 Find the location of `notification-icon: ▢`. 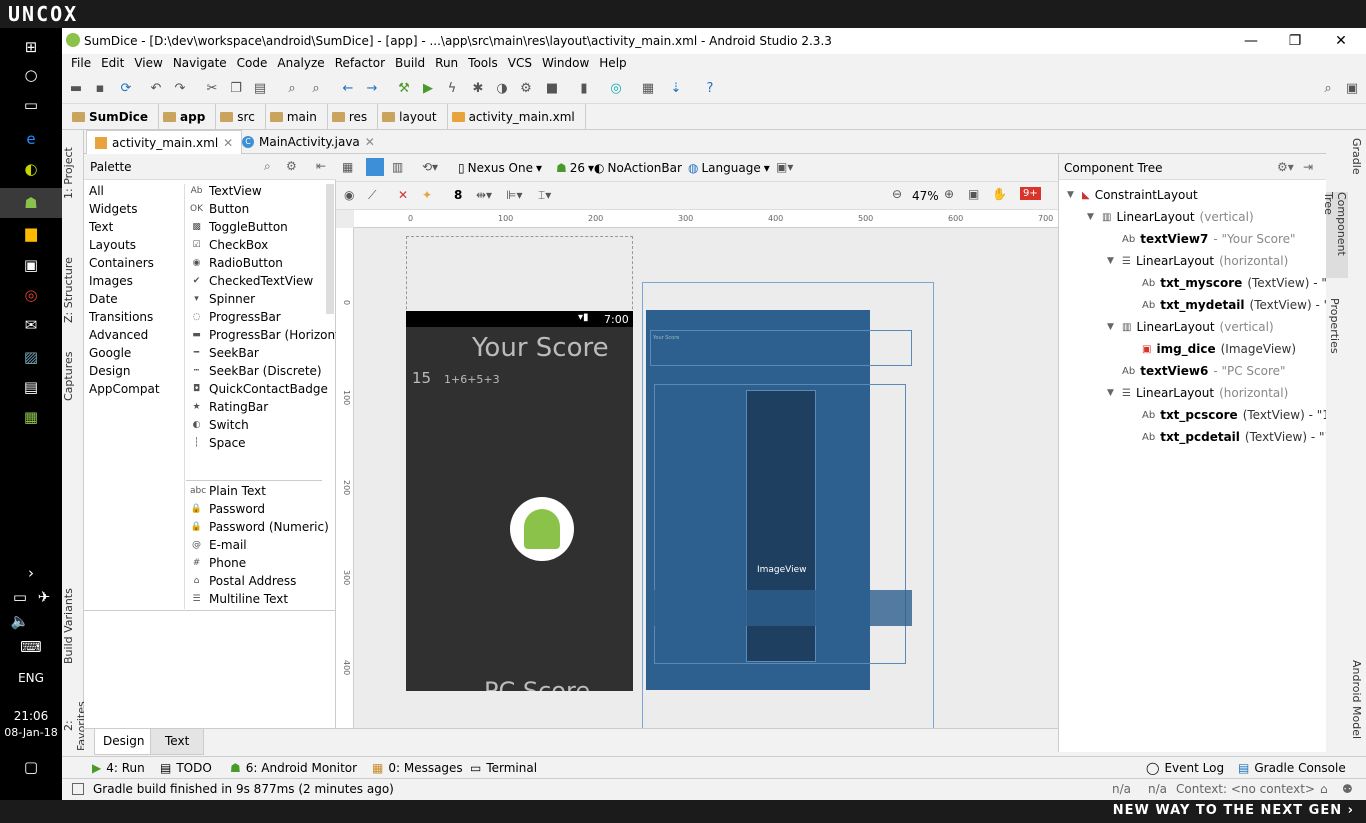

notification-icon: ▢ is located at coordinates (31, 767).